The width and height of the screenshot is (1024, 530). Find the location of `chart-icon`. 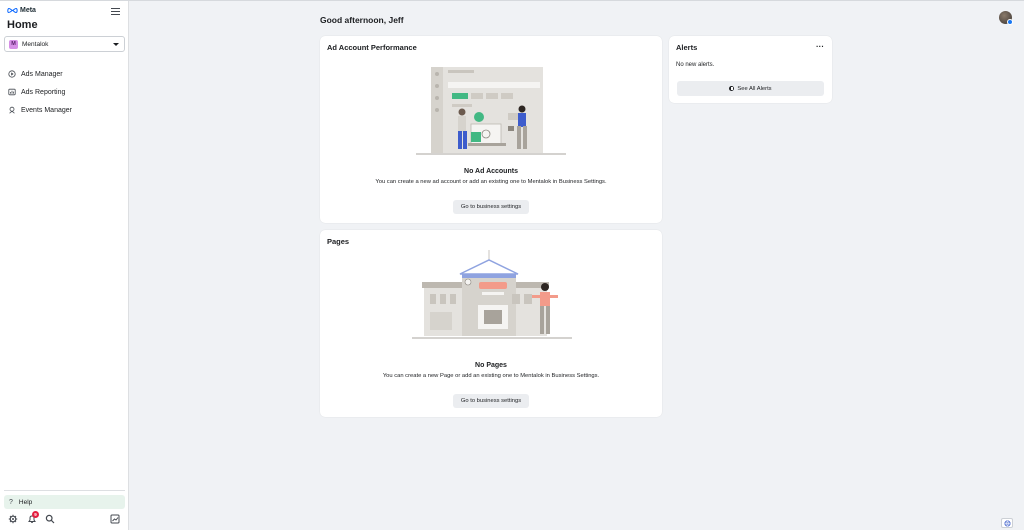

chart-icon is located at coordinates (115, 519).